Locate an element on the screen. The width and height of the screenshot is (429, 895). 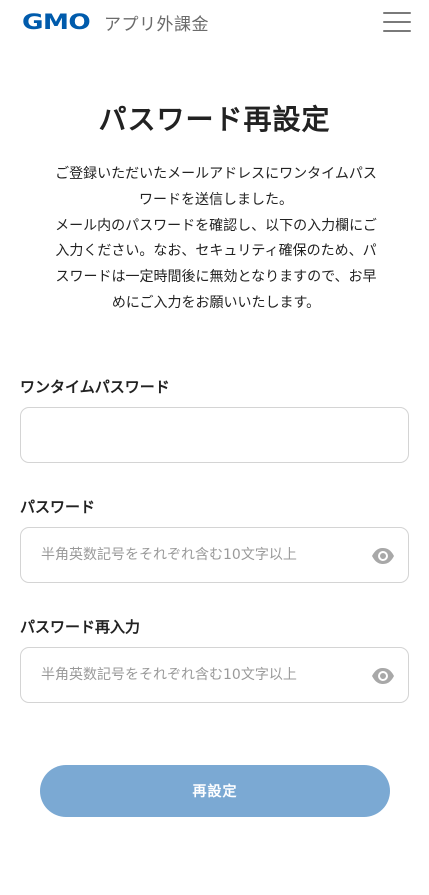
one-time-password-input is located at coordinates (214, 435).